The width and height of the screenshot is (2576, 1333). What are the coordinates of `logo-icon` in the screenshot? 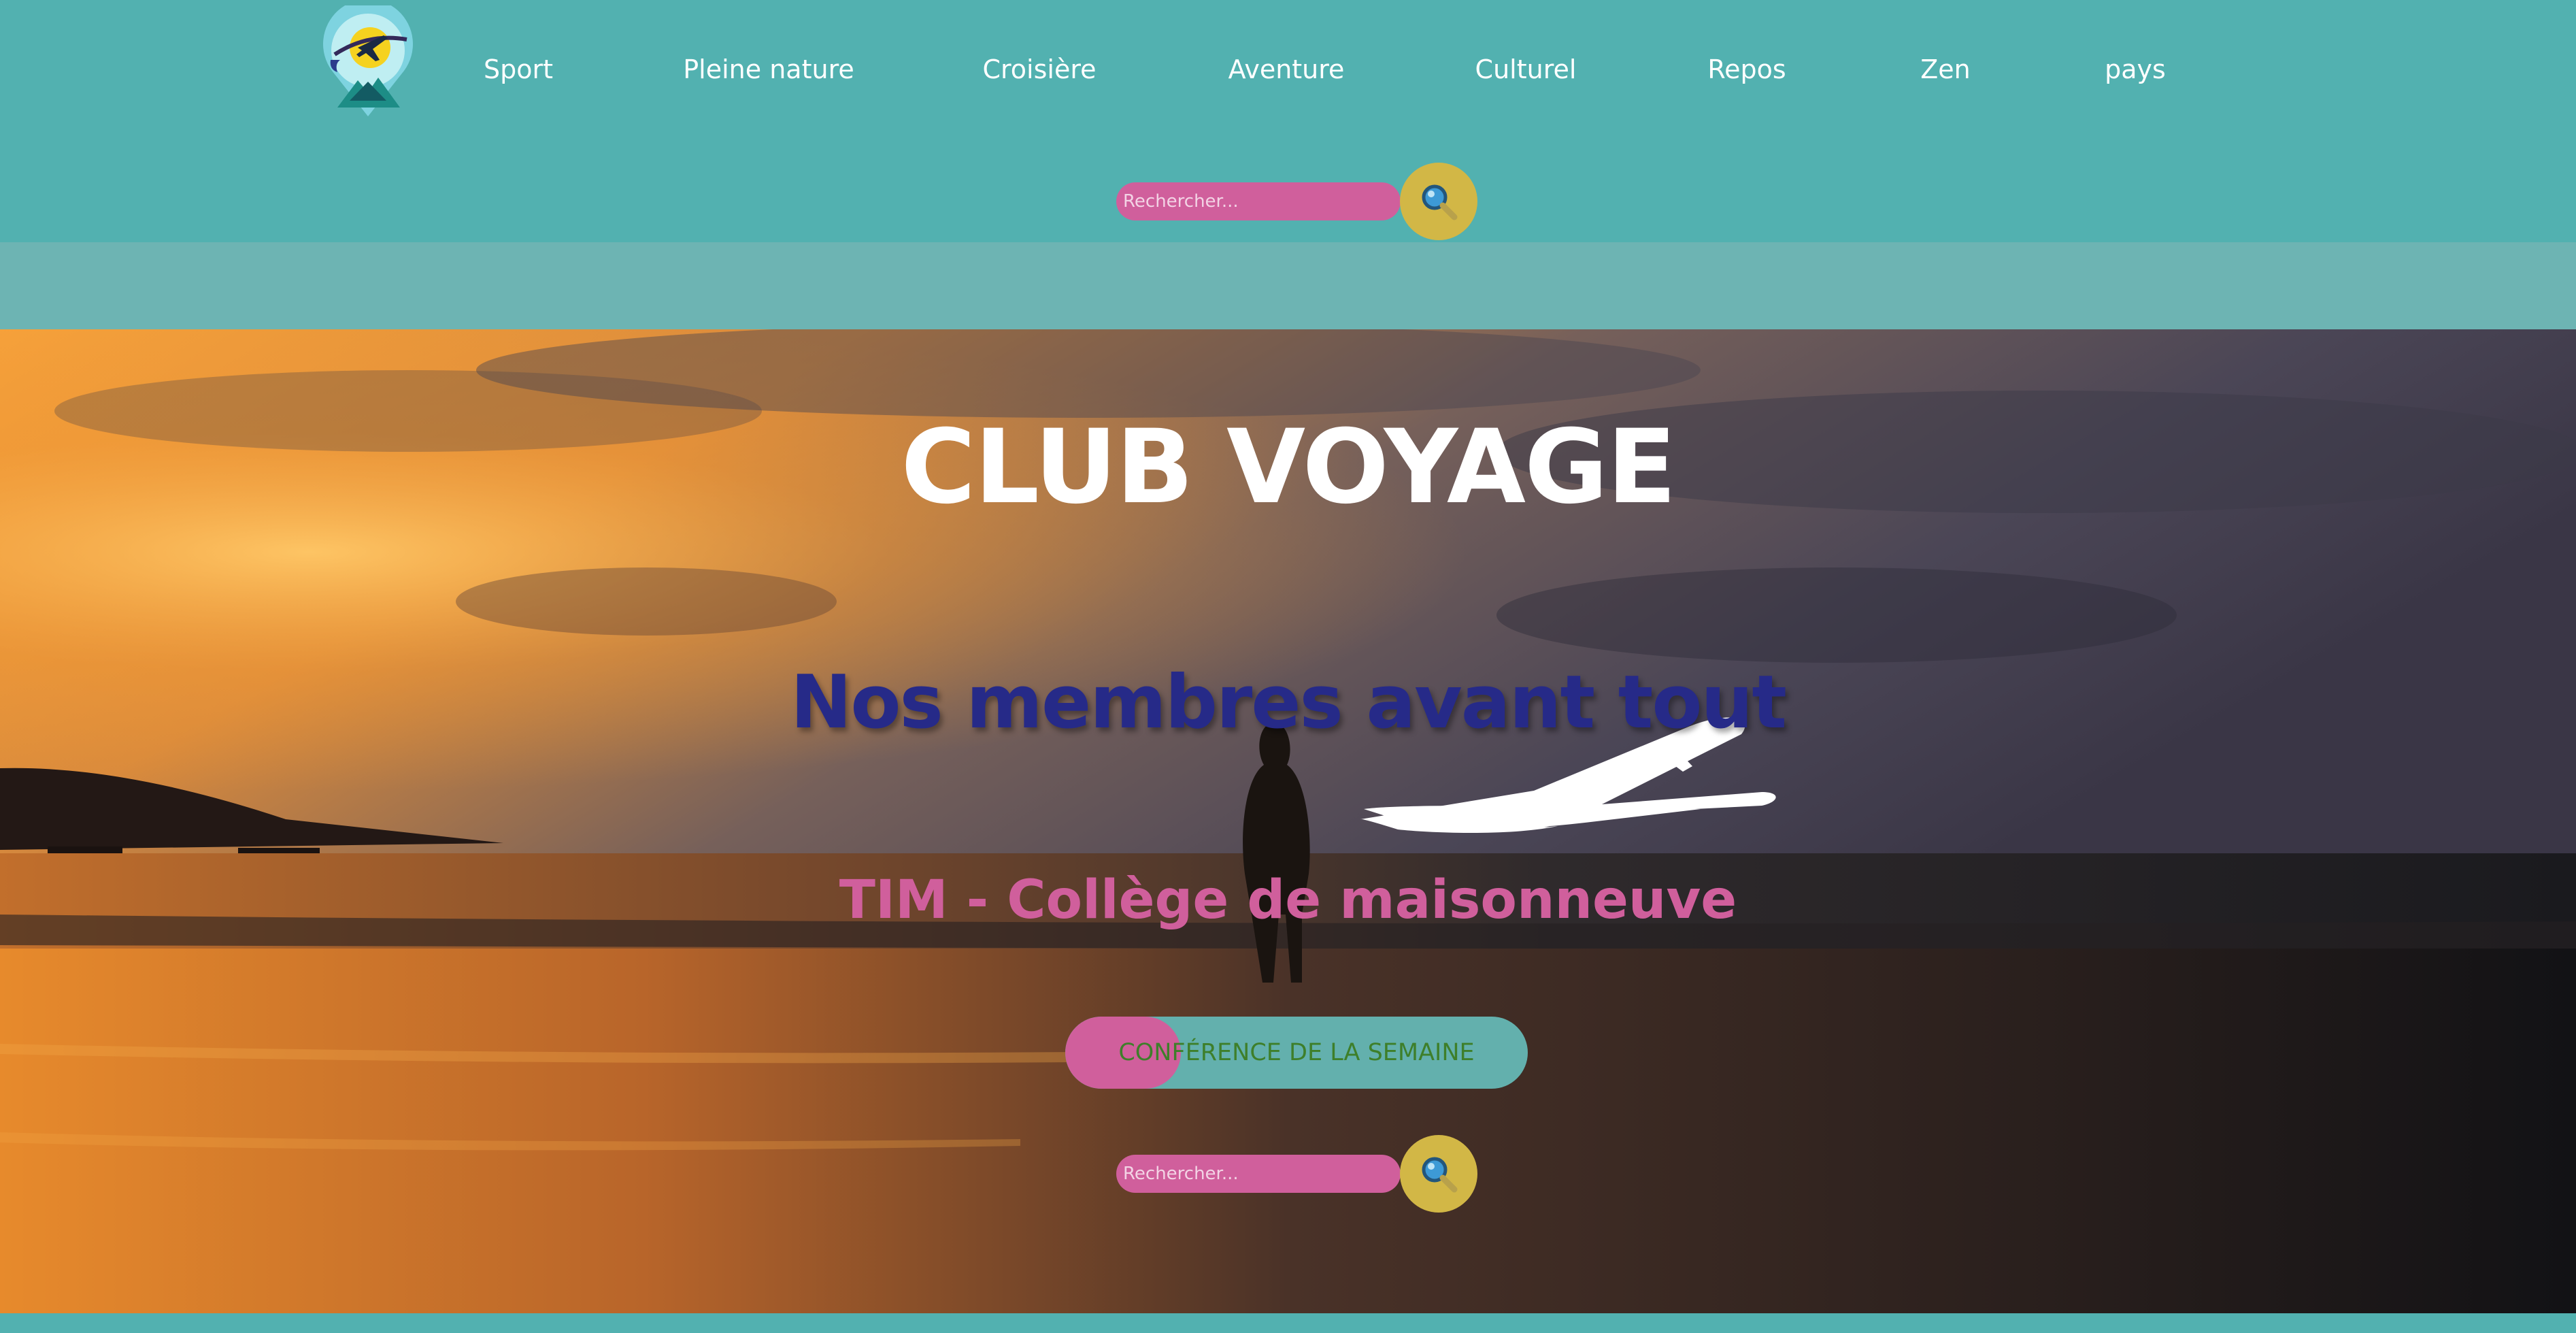 It's located at (368, 59).